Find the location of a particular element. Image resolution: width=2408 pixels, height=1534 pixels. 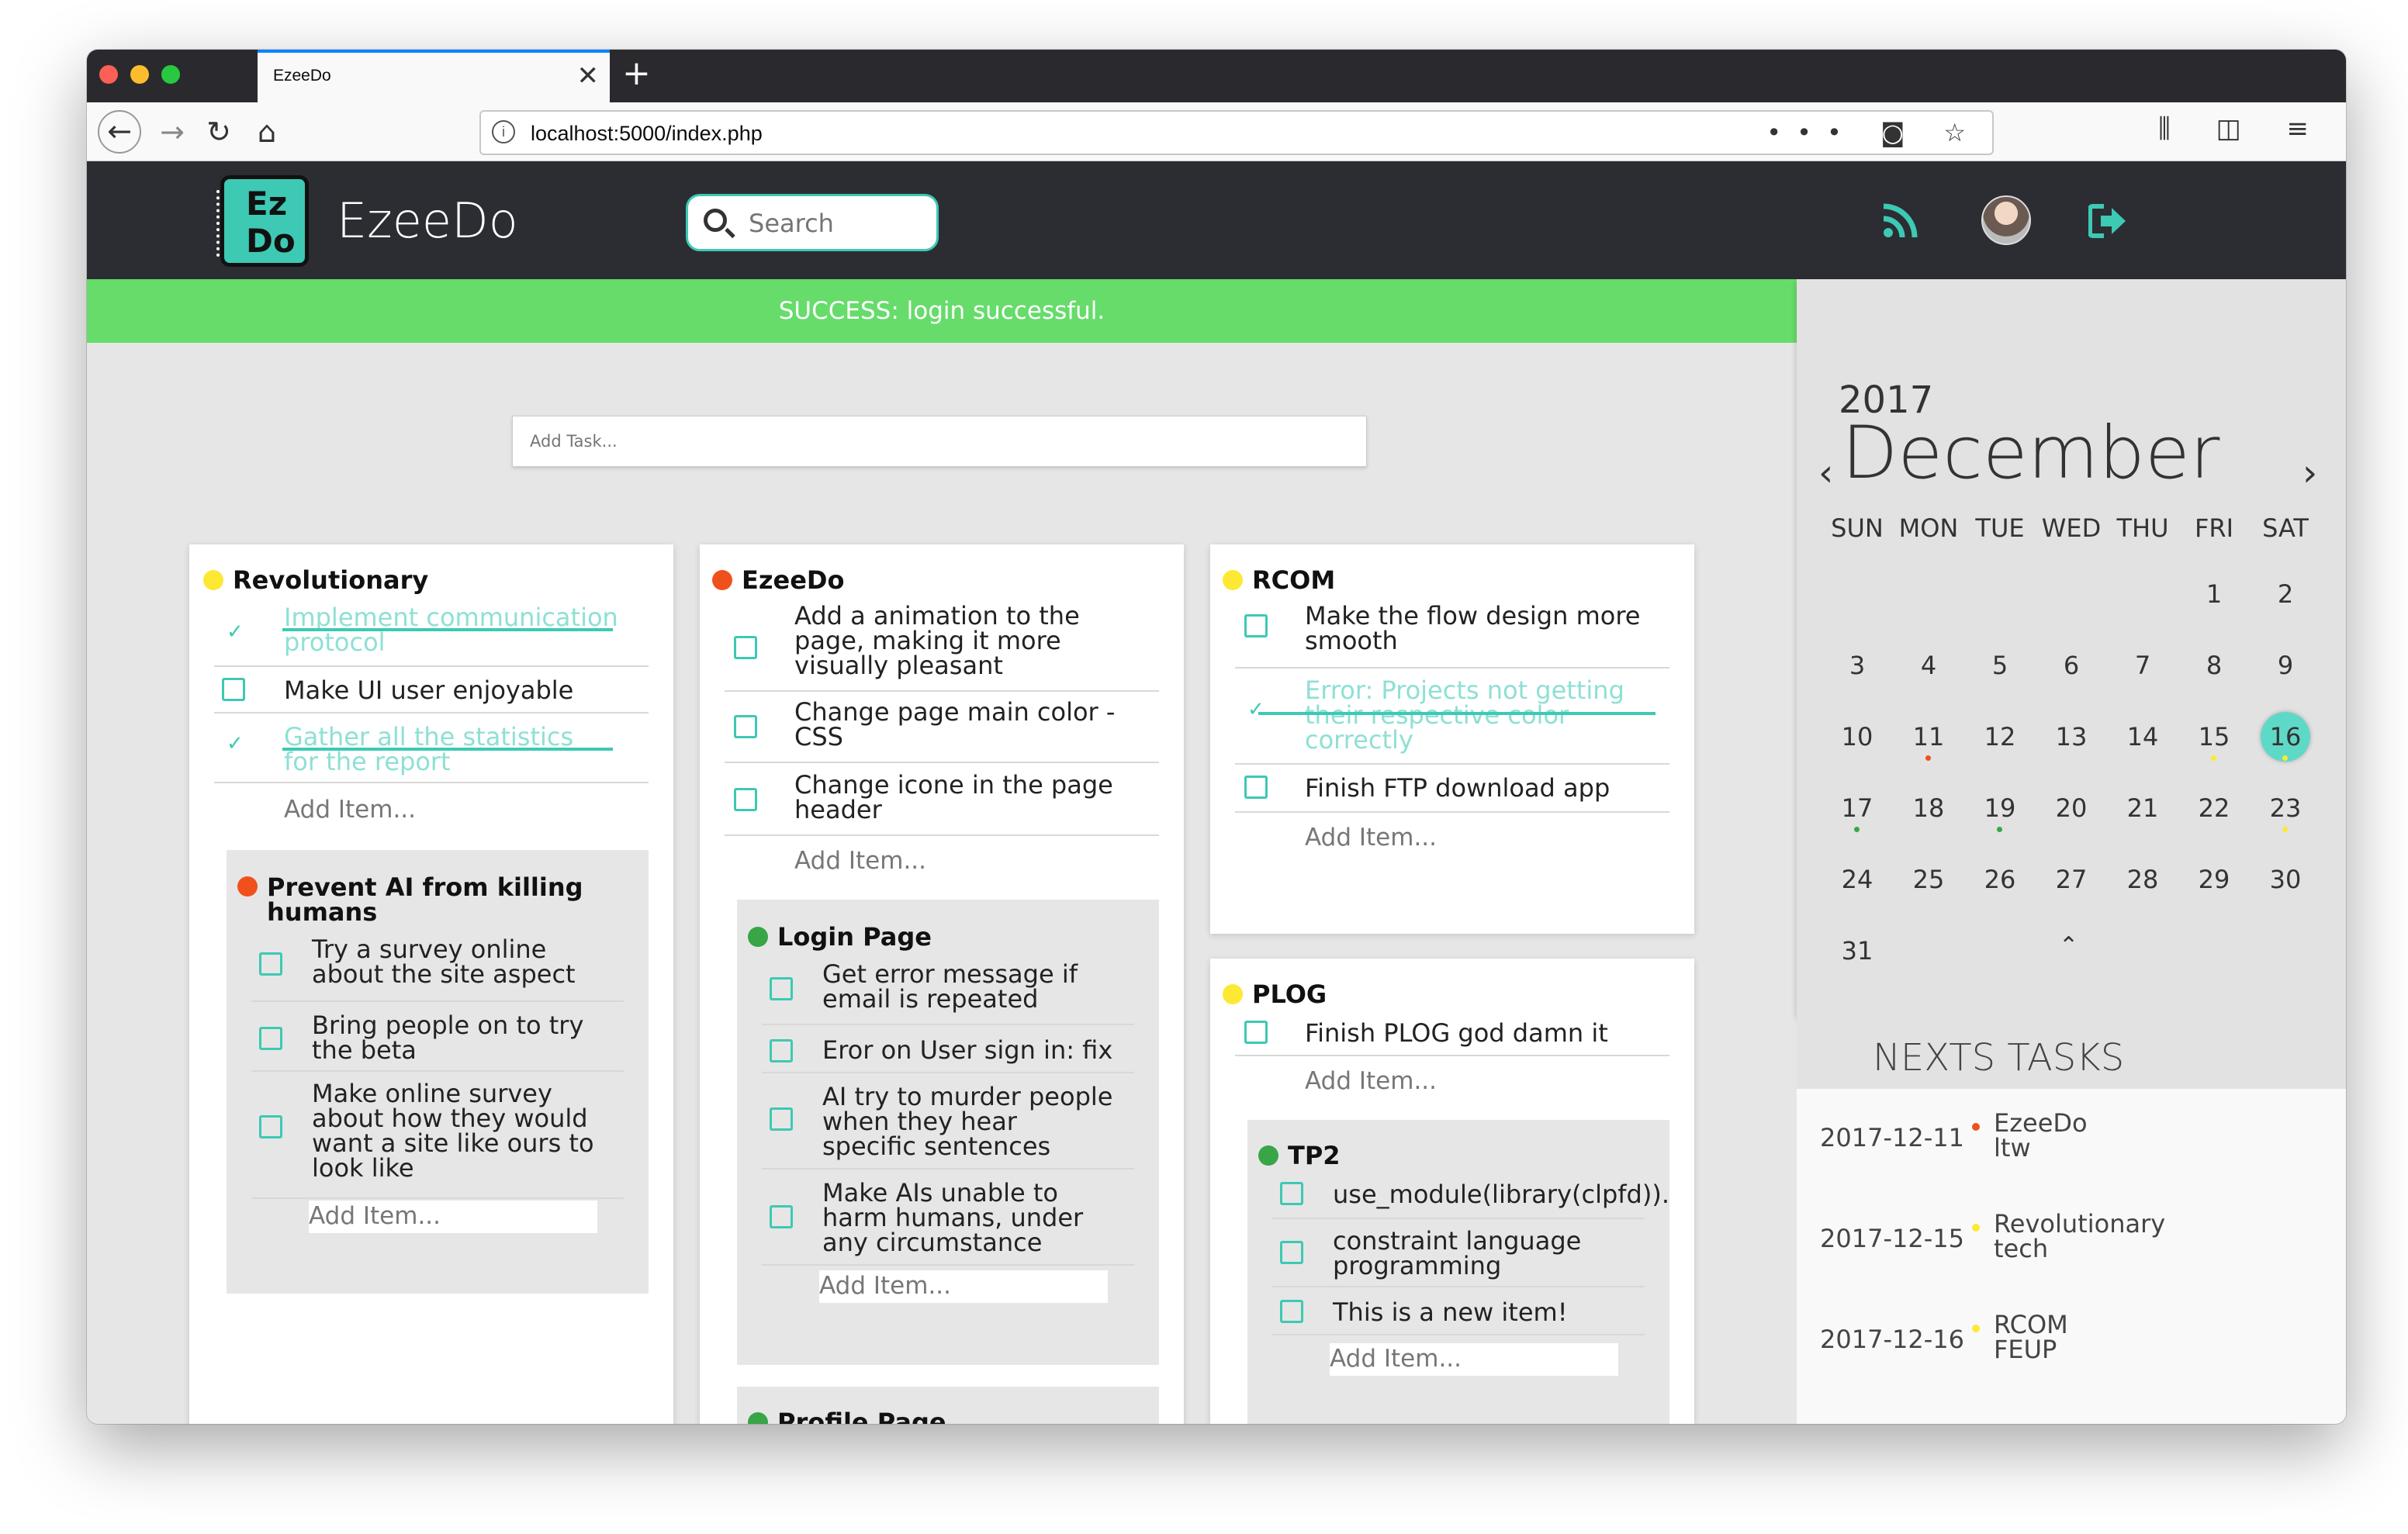

calendar-day: 3 is located at coordinates (1857, 665).